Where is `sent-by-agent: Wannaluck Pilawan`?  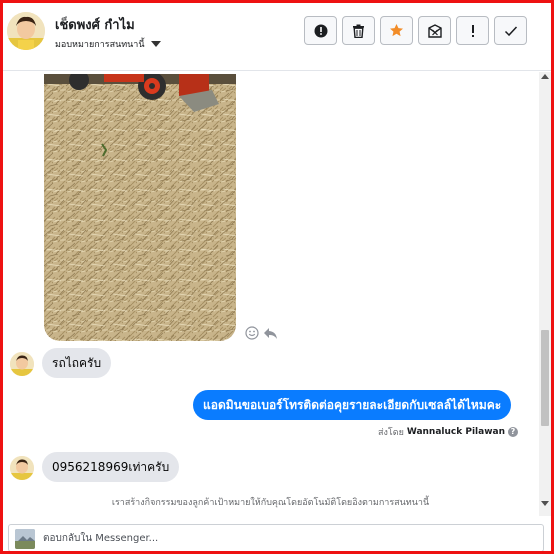
sent-by-agent: Wannaluck Pilawan is located at coordinates (455, 432).